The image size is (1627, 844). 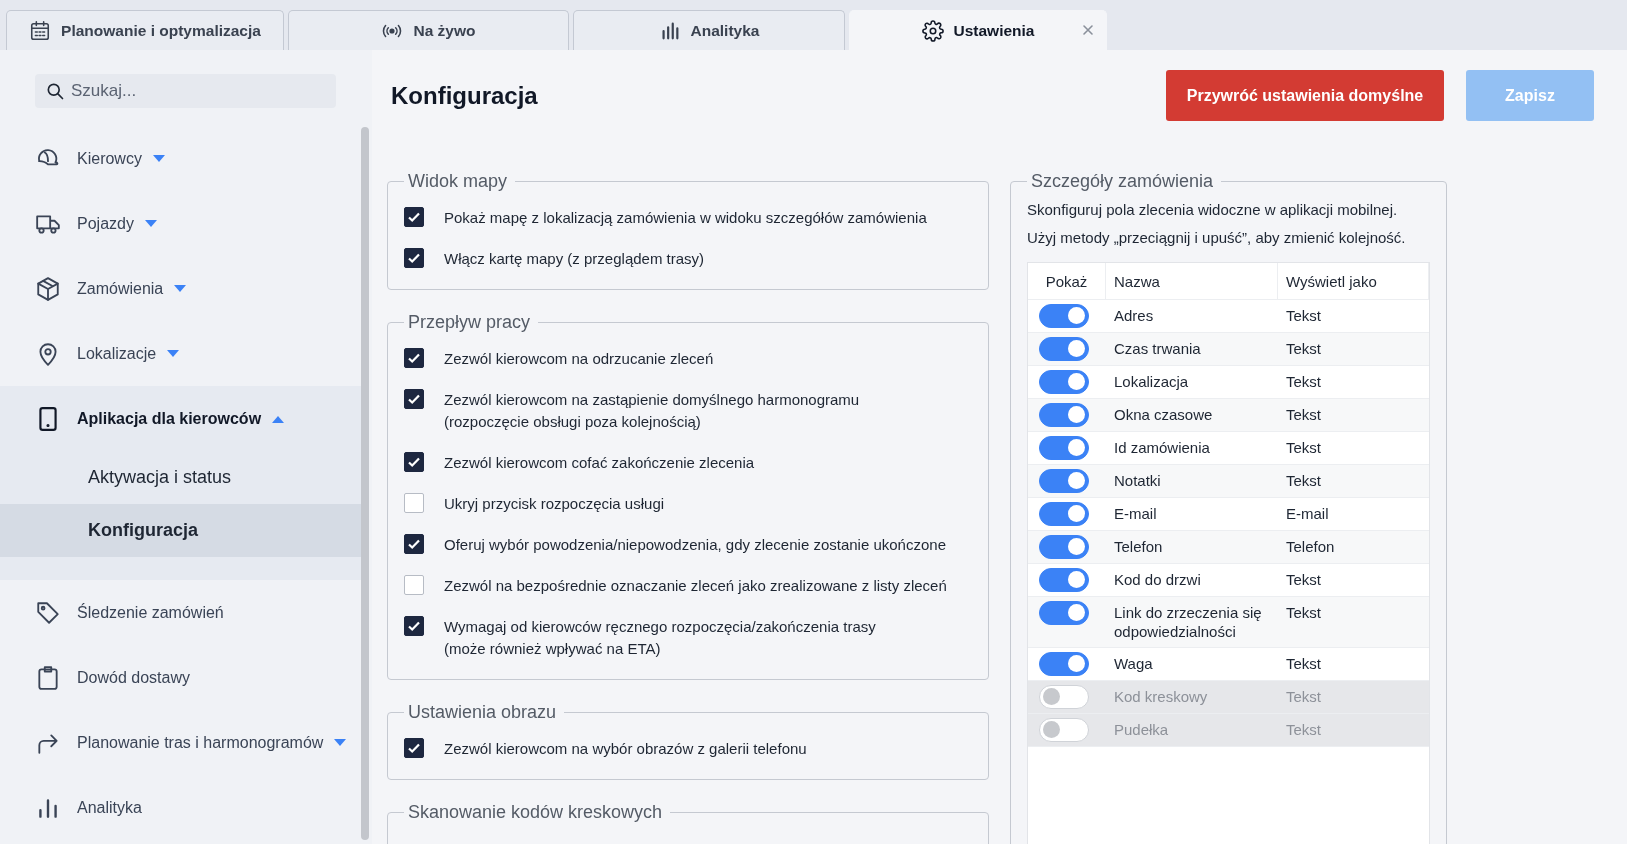 I want to click on page-title: Konfiguracja, so click(x=464, y=95).